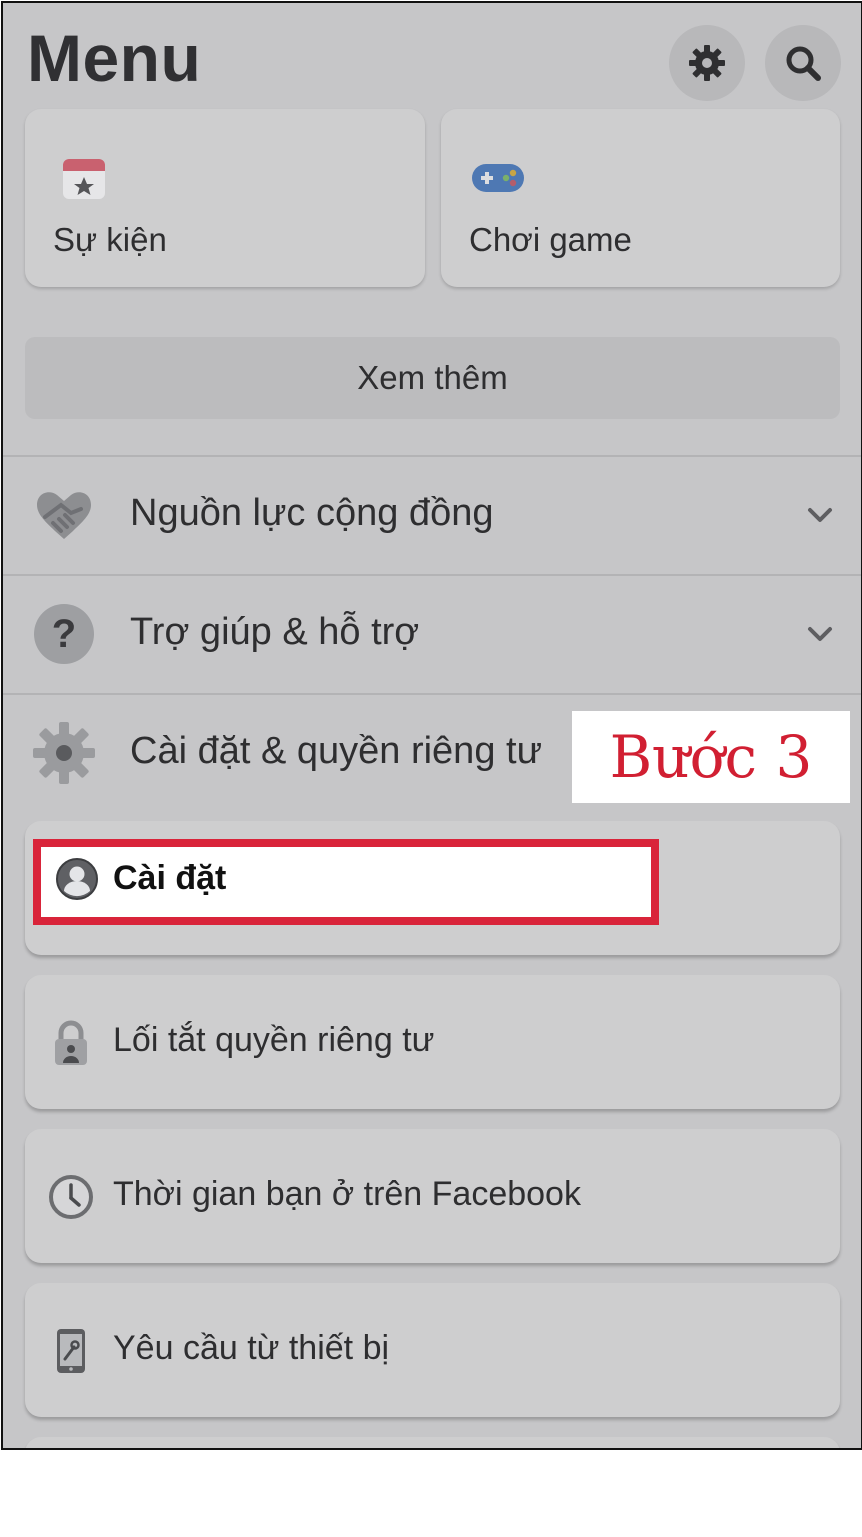  What do you see at coordinates (114, 58) in the screenshot?
I see `page-title: Menu` at bounding box center [114, 58].